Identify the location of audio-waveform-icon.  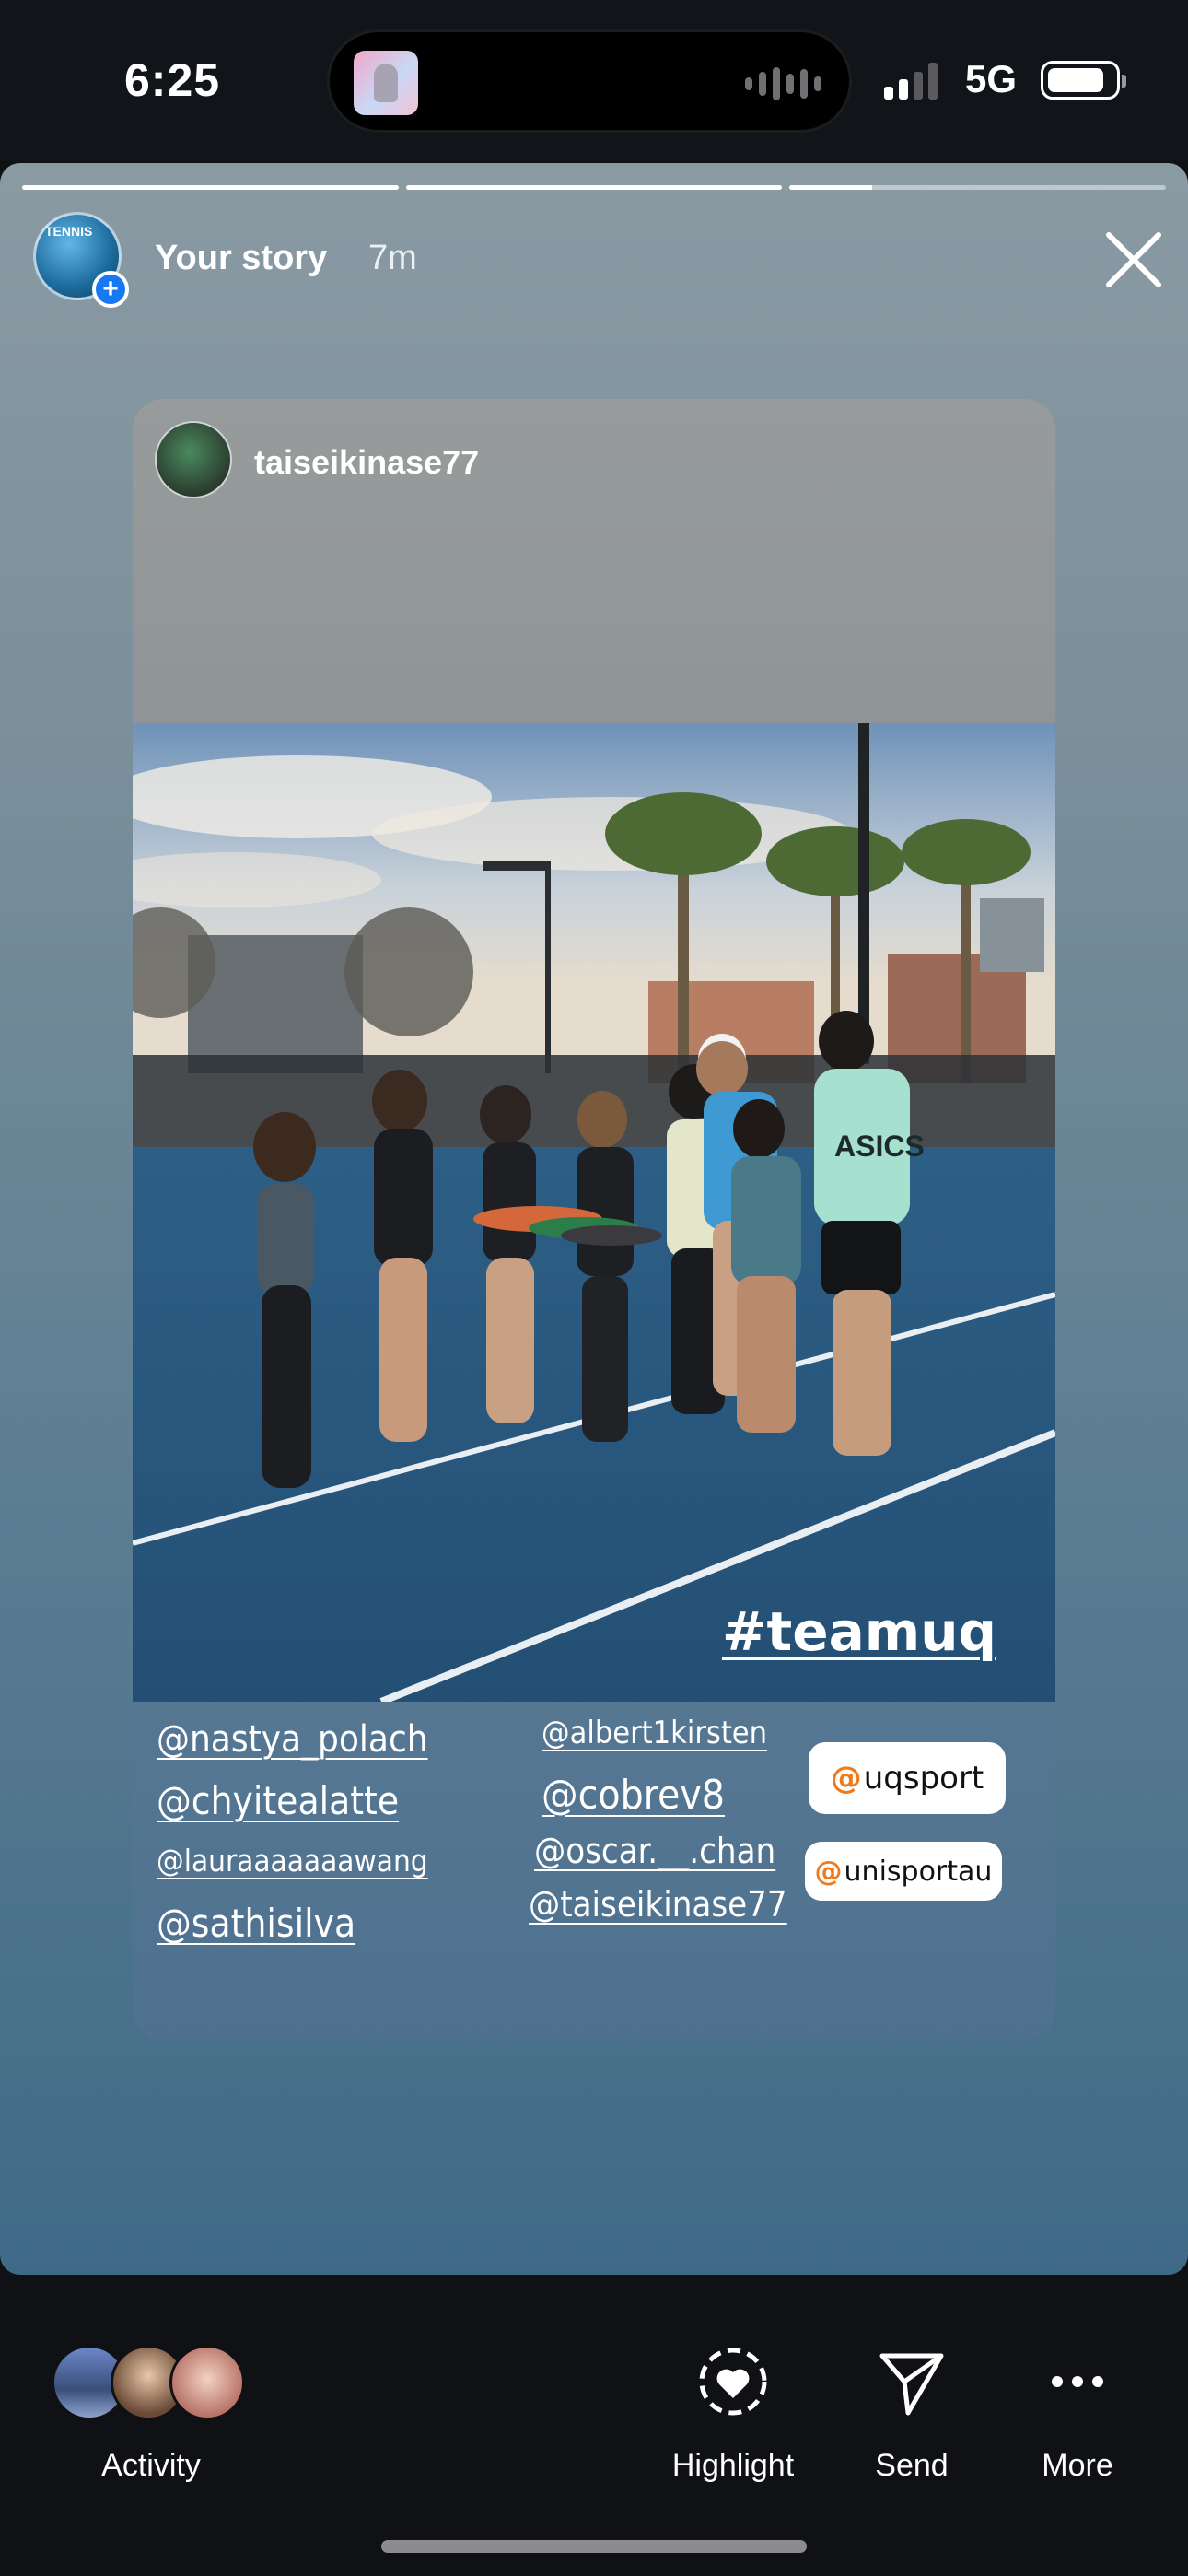
(783, 83).